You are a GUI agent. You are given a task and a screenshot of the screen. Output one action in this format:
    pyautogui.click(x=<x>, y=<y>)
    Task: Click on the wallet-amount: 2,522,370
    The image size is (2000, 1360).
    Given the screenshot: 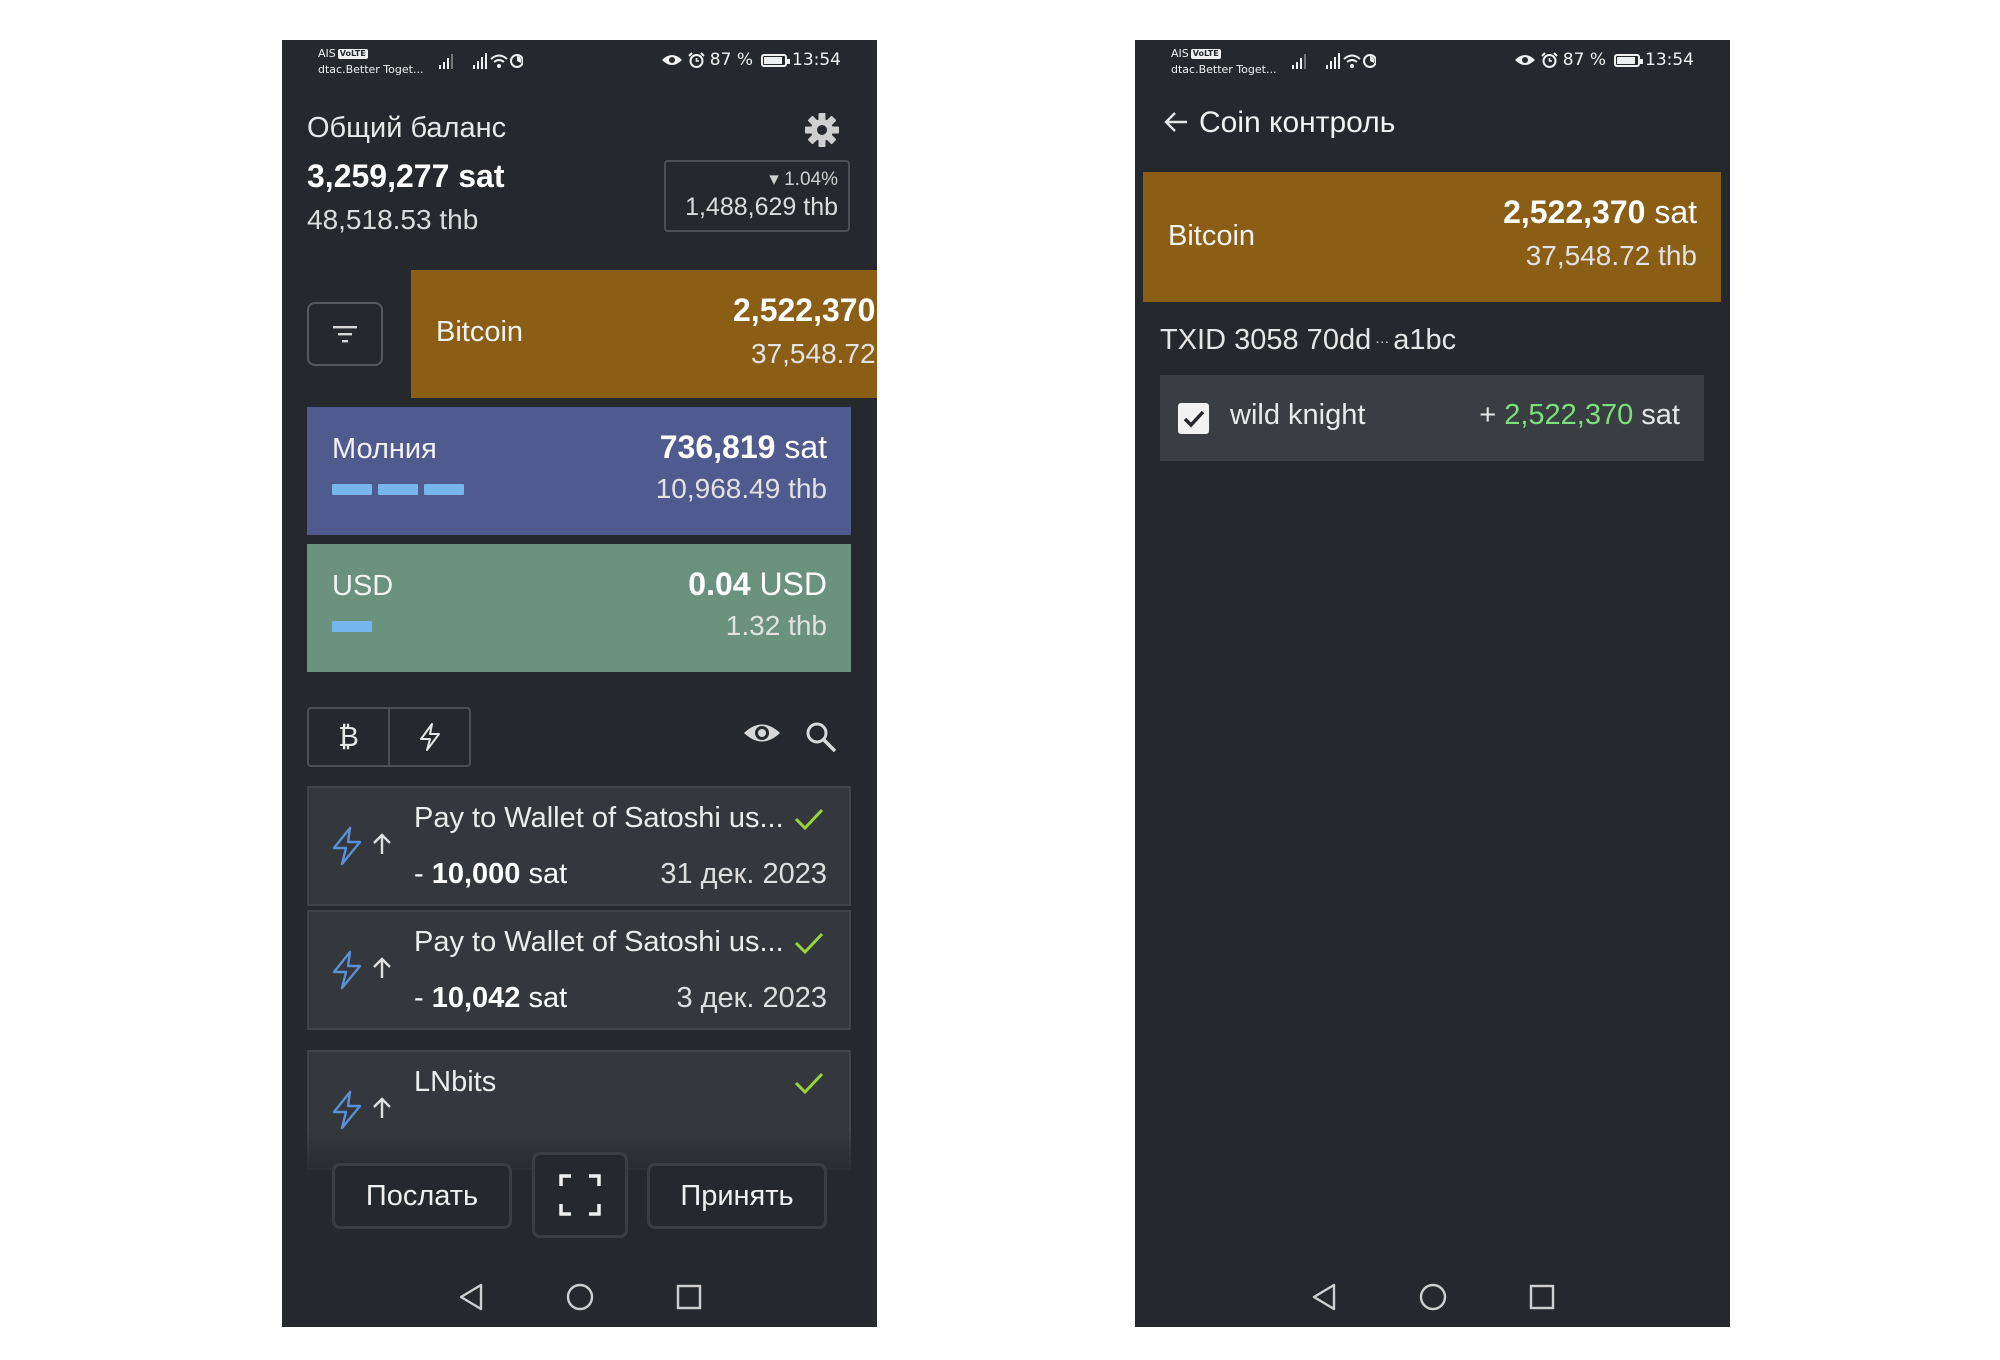 What is the action you would take?
    pyautogui.click(x=804, y=310)
    